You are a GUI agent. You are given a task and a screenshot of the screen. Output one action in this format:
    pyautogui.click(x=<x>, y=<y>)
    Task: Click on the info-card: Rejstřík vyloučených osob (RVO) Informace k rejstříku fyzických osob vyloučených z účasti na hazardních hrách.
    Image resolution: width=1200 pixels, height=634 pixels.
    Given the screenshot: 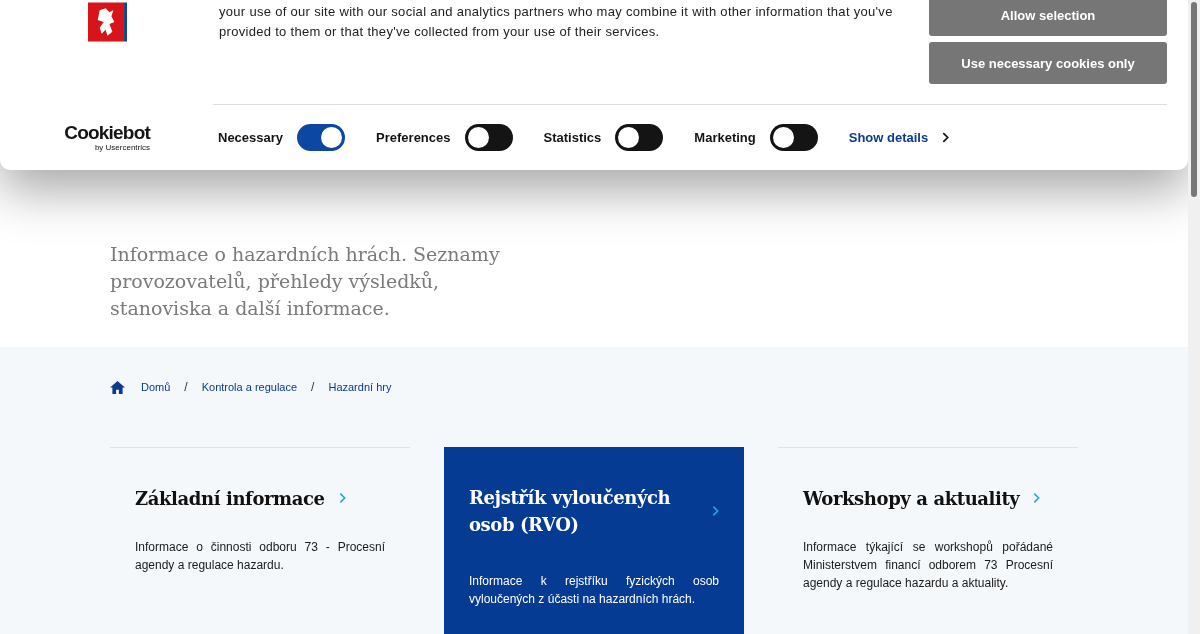 What is the action you would take?
    pyautogui.click(x=594, y=540)
    